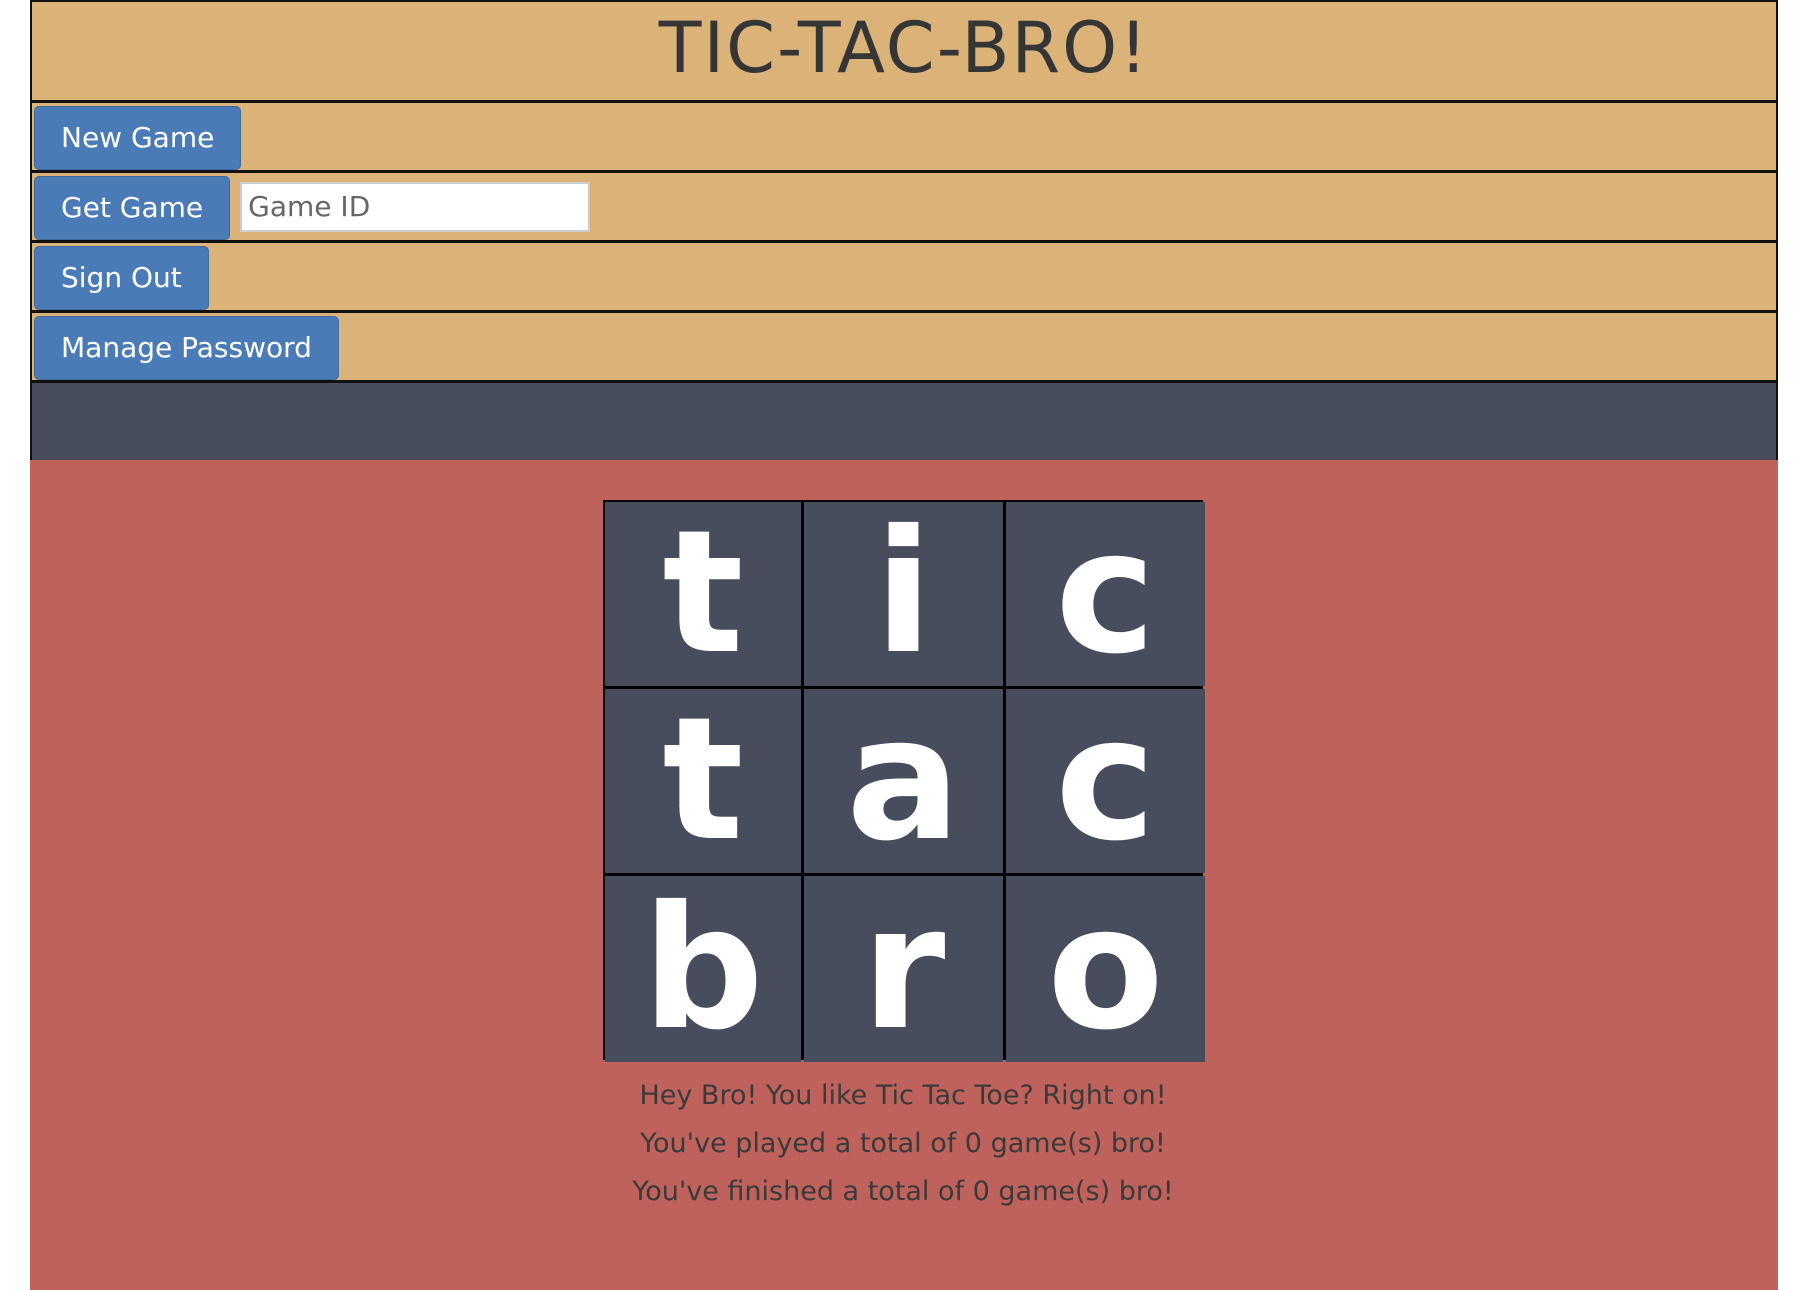 This screenshot has height=1290, width=1802. I want to click on get-game-row: Get Game, so click(904, 208).